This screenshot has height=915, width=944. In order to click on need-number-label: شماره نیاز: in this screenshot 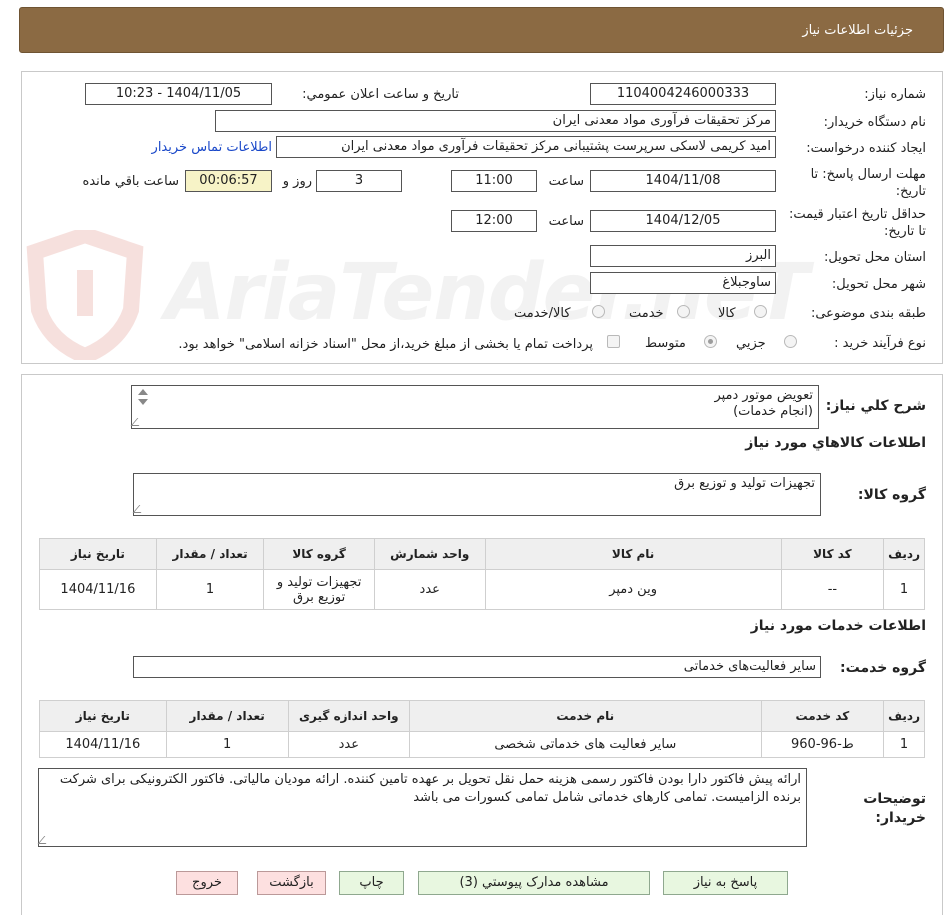, I will do `click(895, 94)`.